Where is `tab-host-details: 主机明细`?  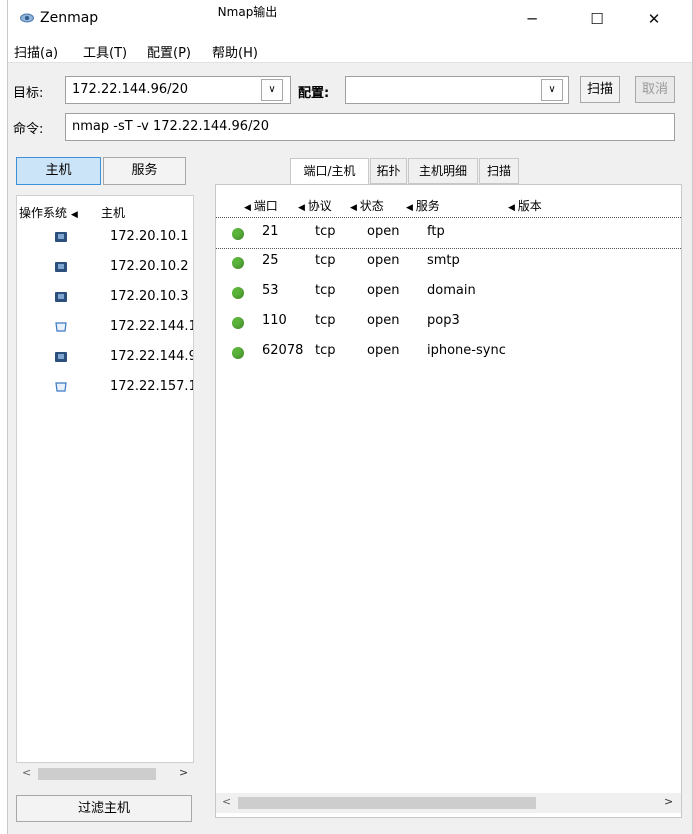 tab-host-details: 主机明细 is located at coordinates (443, 171).